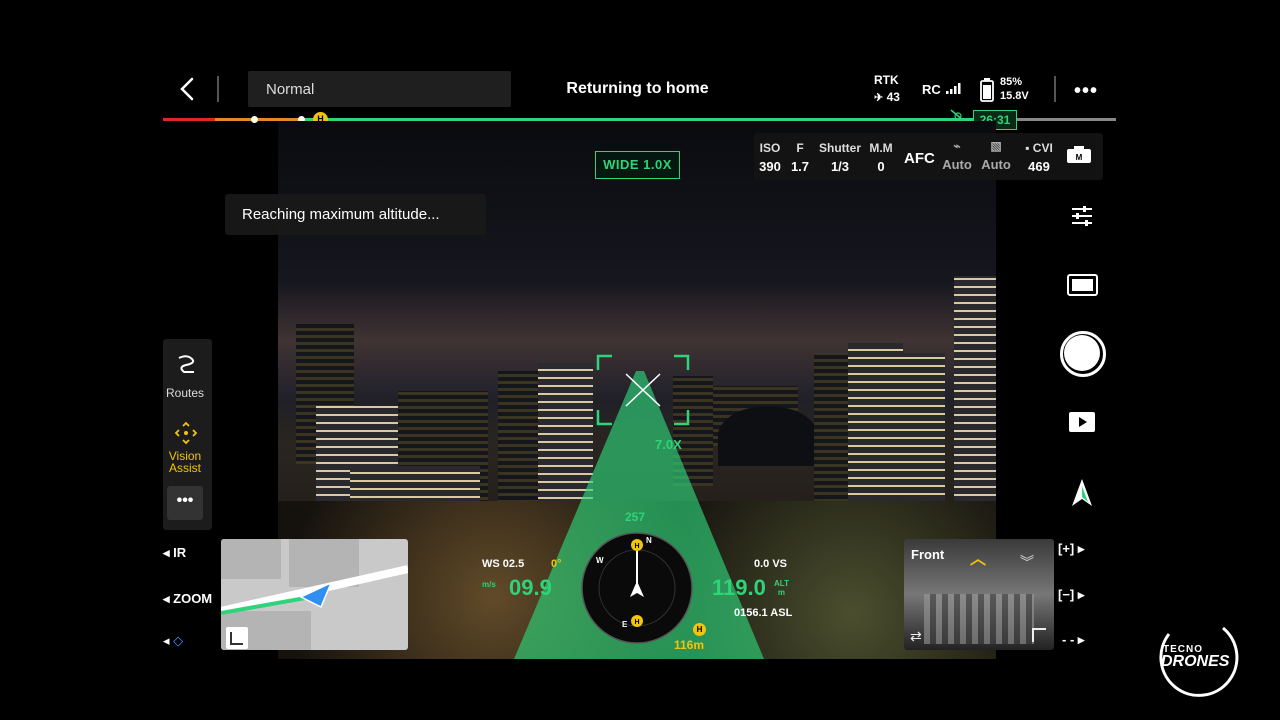 The image size is (1280, 720). Describe the element at coordinates (185, 503) in the screenshot. I see `left-more-button: •••` at that location.